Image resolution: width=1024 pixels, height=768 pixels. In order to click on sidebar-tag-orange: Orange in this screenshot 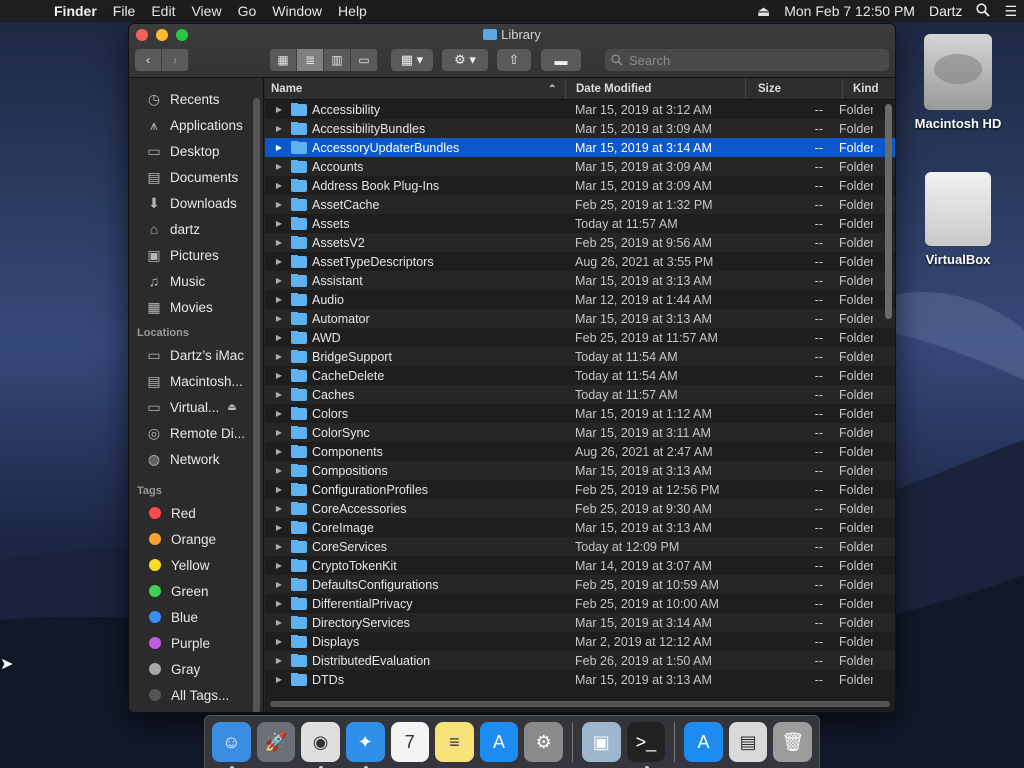, I will do `click(196, 539)`.